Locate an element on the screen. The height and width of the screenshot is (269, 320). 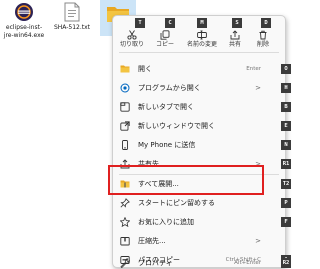
access-key: N is located at coordinates (286, 145).